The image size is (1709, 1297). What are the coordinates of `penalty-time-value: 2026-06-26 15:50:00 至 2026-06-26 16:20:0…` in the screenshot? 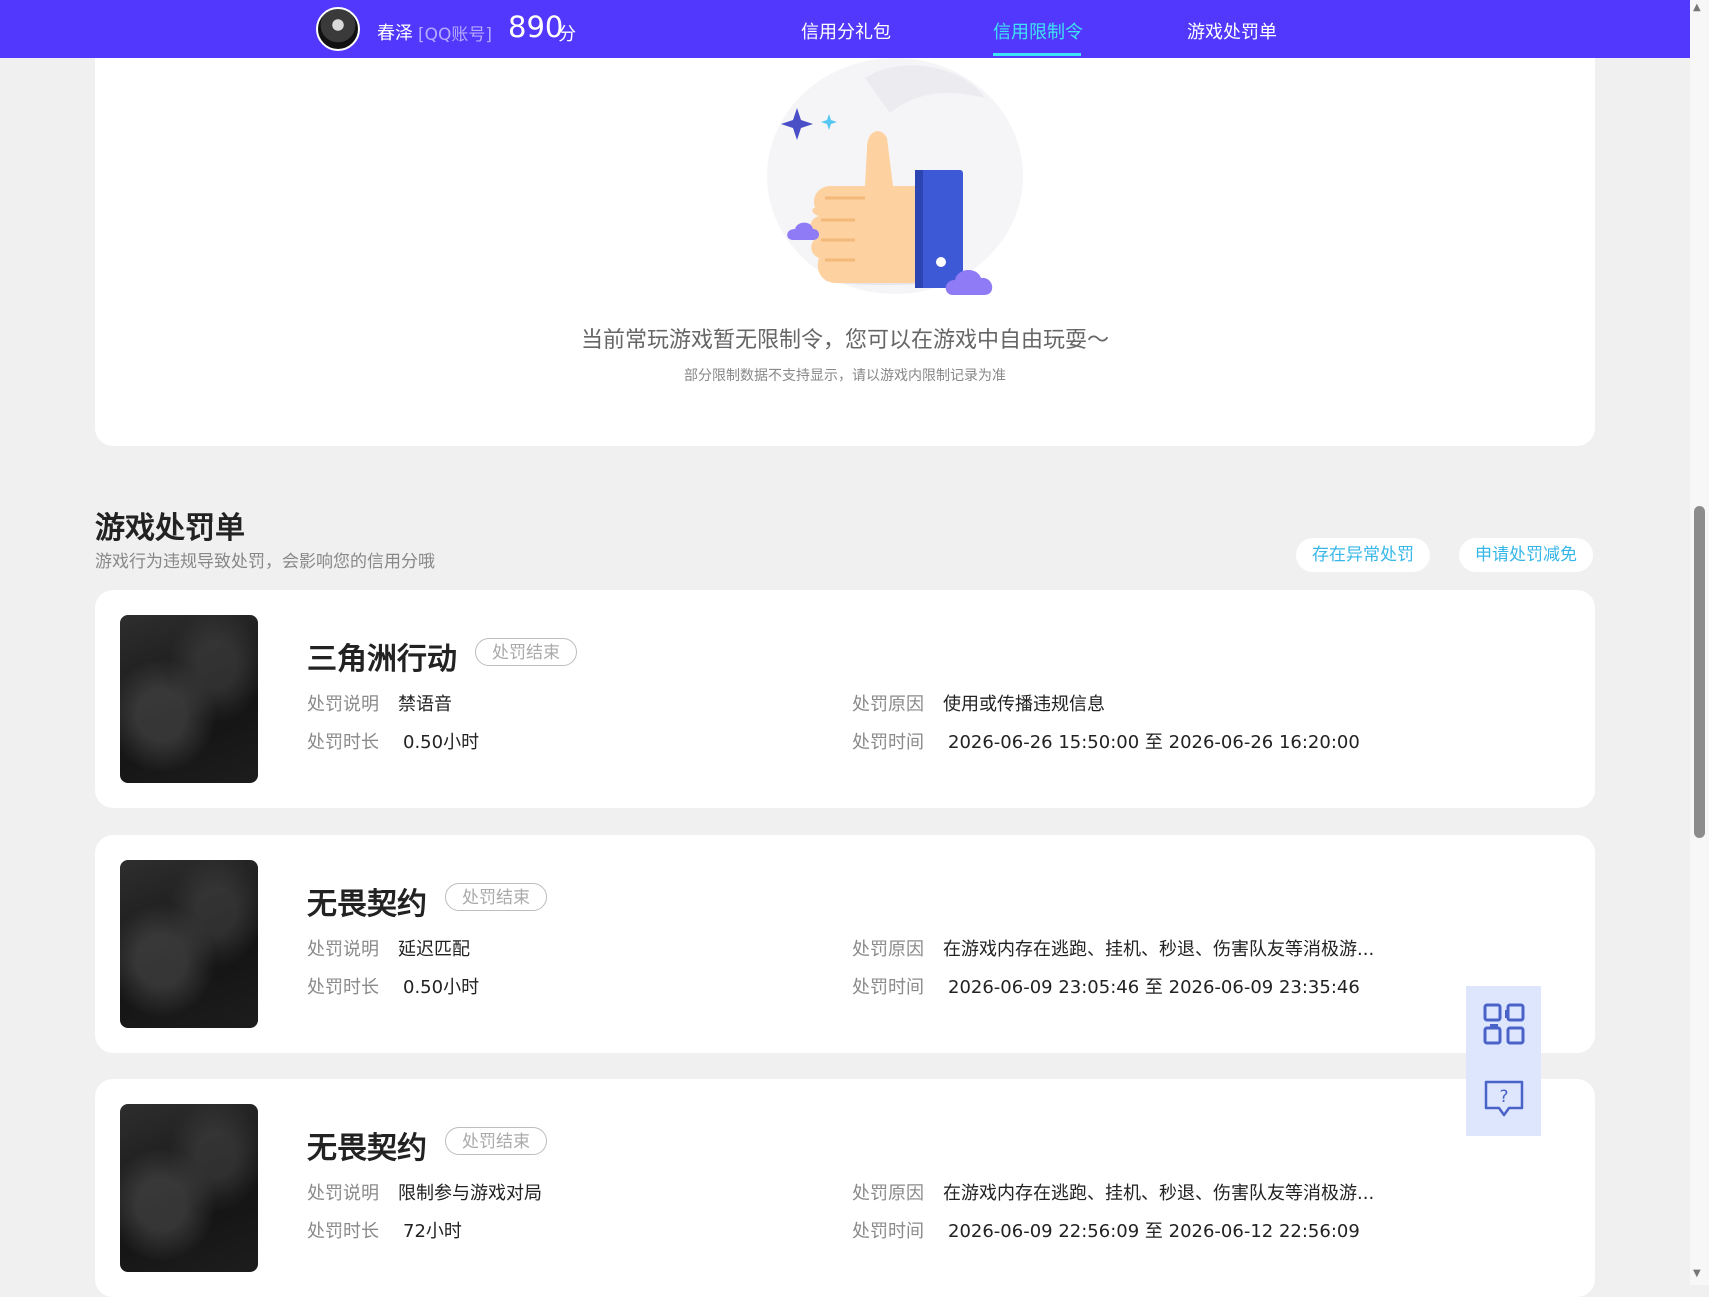 It's located at (1154, 742).